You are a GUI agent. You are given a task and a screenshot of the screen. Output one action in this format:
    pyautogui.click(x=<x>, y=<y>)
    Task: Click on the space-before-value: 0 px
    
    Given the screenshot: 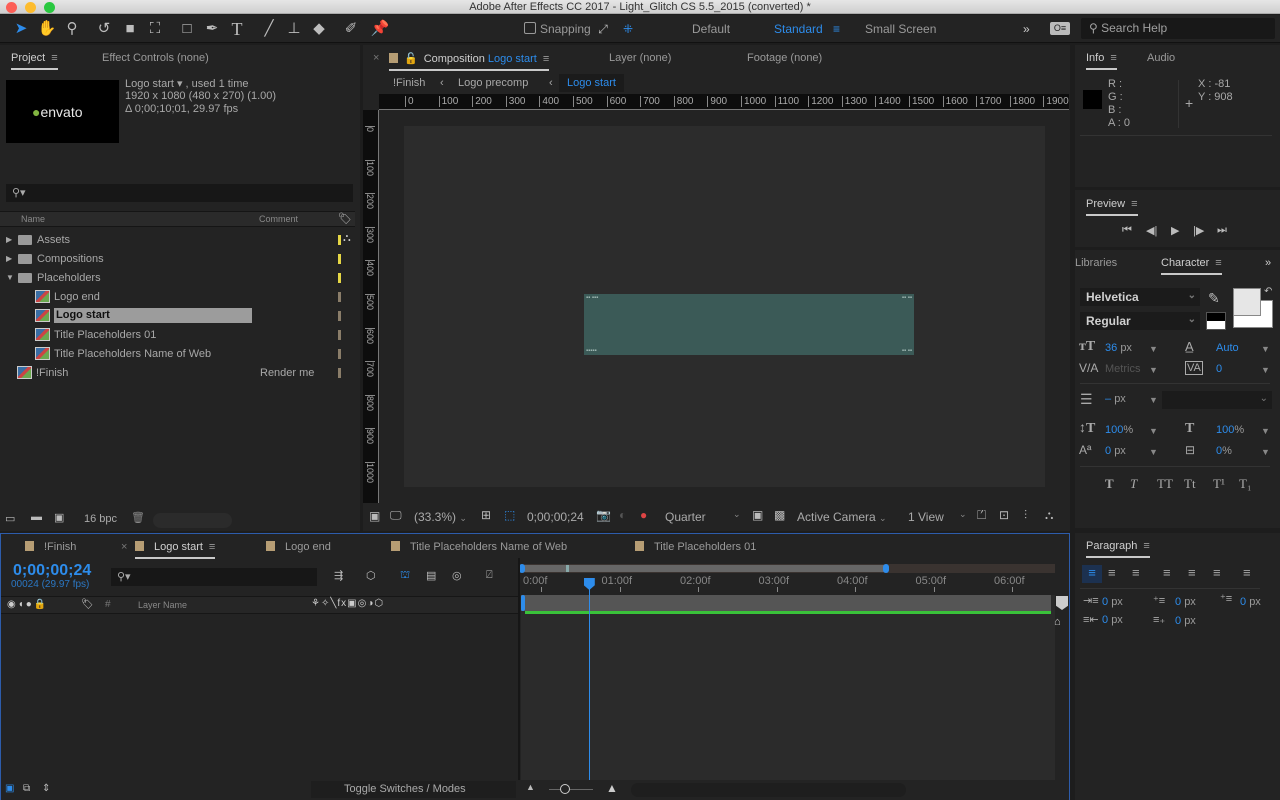 What is the action you would take?
    pyautogui.click(x=1185, y=602)
    